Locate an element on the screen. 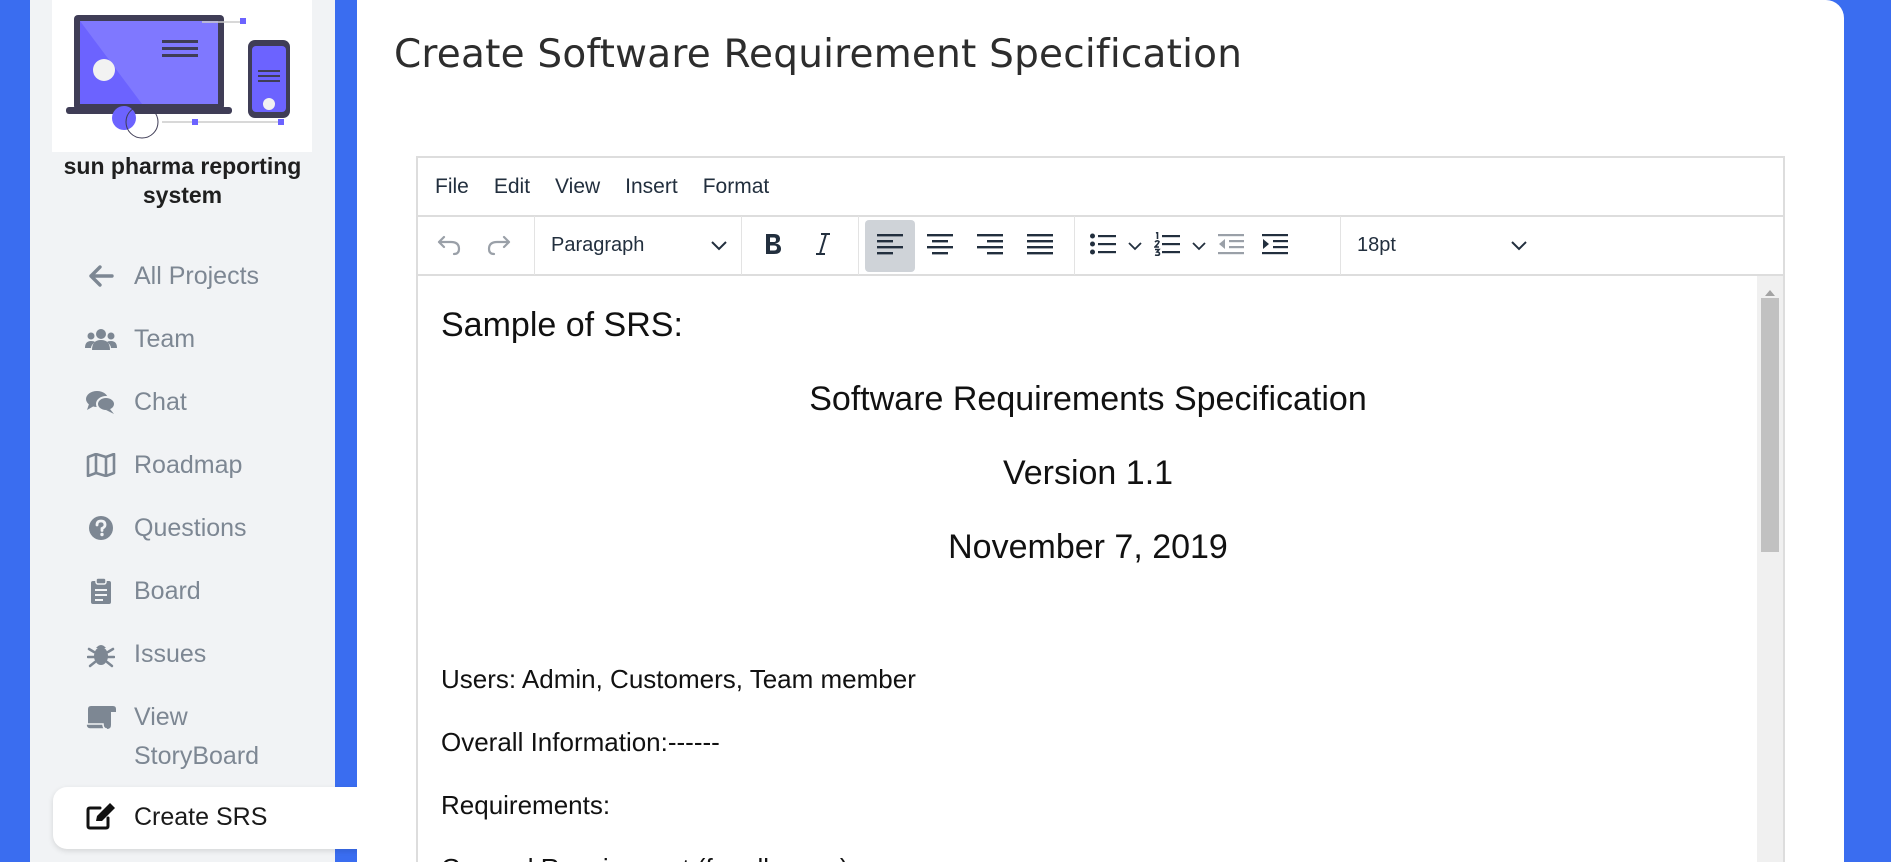  block-format-value: Paragraph is located at coordinates (598, 245).